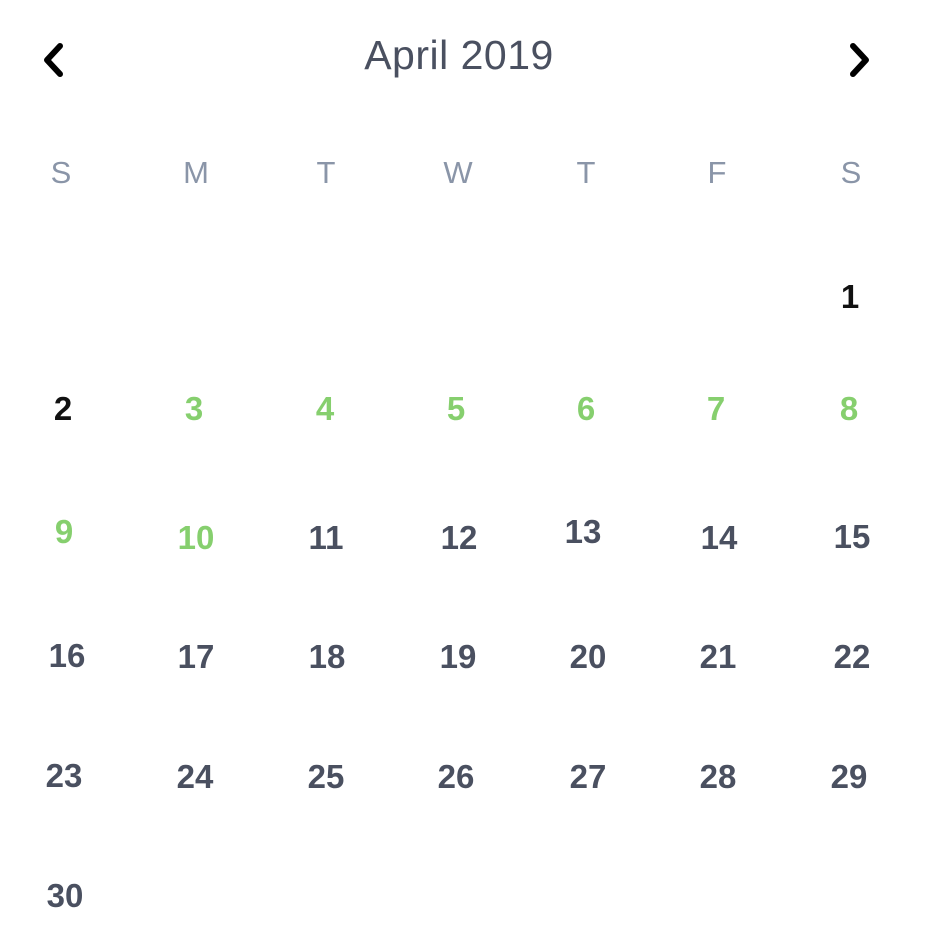  I want to click on day-cell: 12, so click(459, 538).